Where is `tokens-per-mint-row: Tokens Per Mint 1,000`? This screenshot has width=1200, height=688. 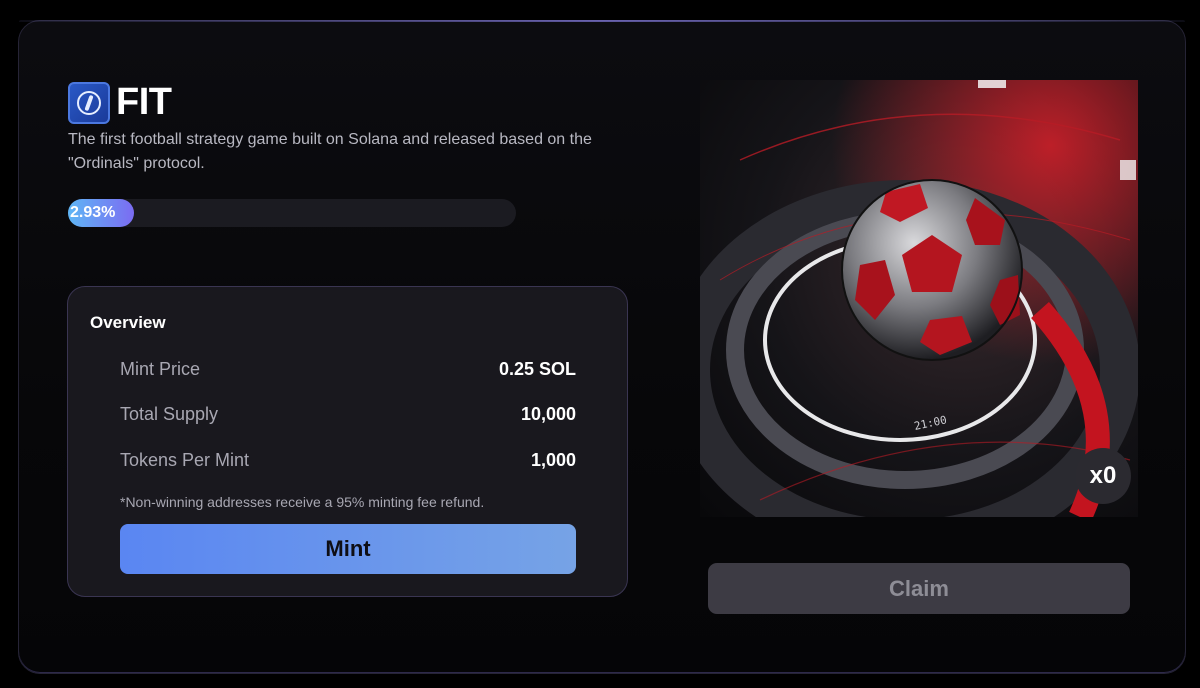
tokens-per-mint-row: Tokens Per Mint 1,000 is located at coordinates (348, 460).